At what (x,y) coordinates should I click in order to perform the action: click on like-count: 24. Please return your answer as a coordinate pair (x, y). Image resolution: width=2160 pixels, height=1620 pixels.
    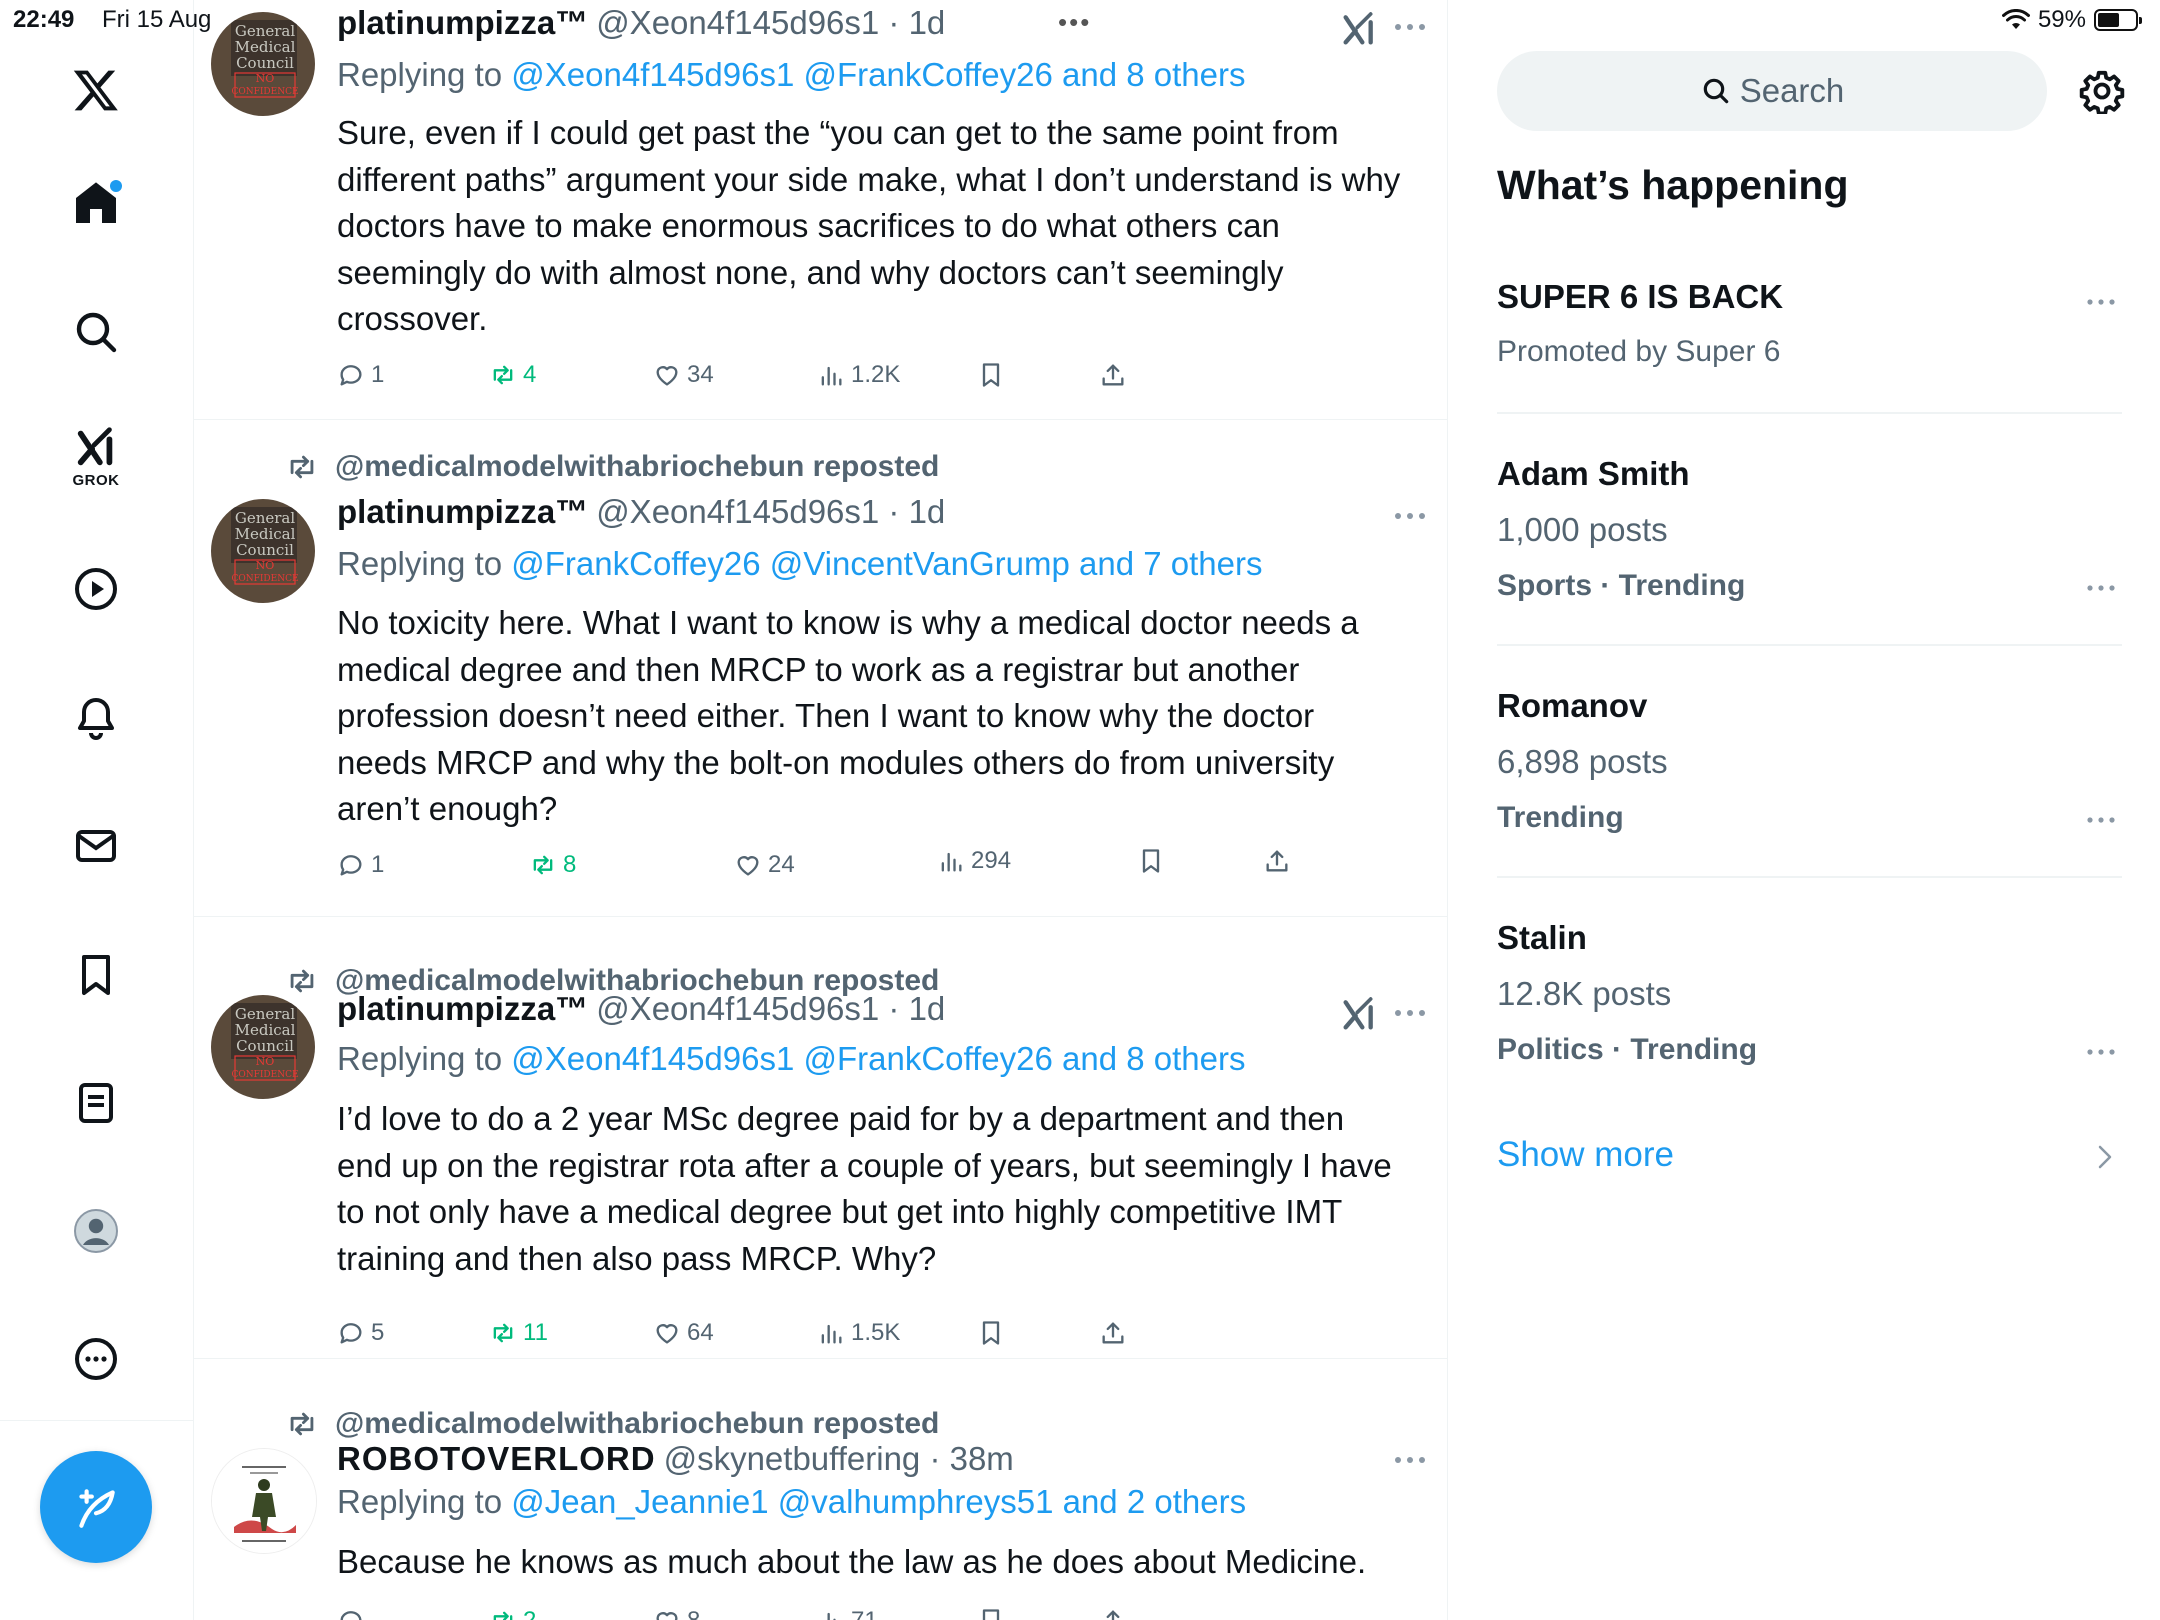
    Looking at the image, I should click on (781, 864).